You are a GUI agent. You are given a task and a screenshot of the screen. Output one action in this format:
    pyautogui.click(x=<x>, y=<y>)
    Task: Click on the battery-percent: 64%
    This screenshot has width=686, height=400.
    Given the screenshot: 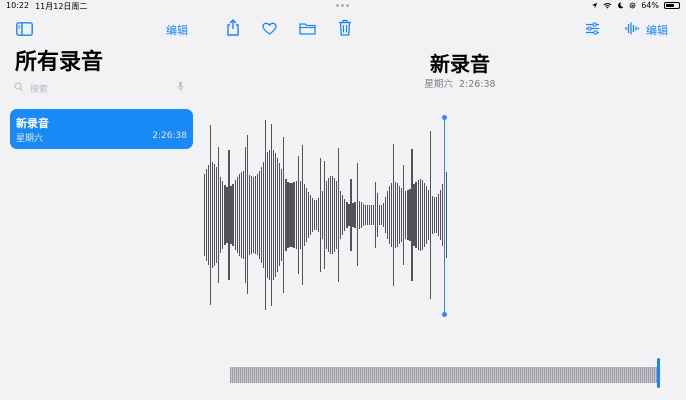 What is the action you would take?
    pyautogui.click(x=650, y=5)
    